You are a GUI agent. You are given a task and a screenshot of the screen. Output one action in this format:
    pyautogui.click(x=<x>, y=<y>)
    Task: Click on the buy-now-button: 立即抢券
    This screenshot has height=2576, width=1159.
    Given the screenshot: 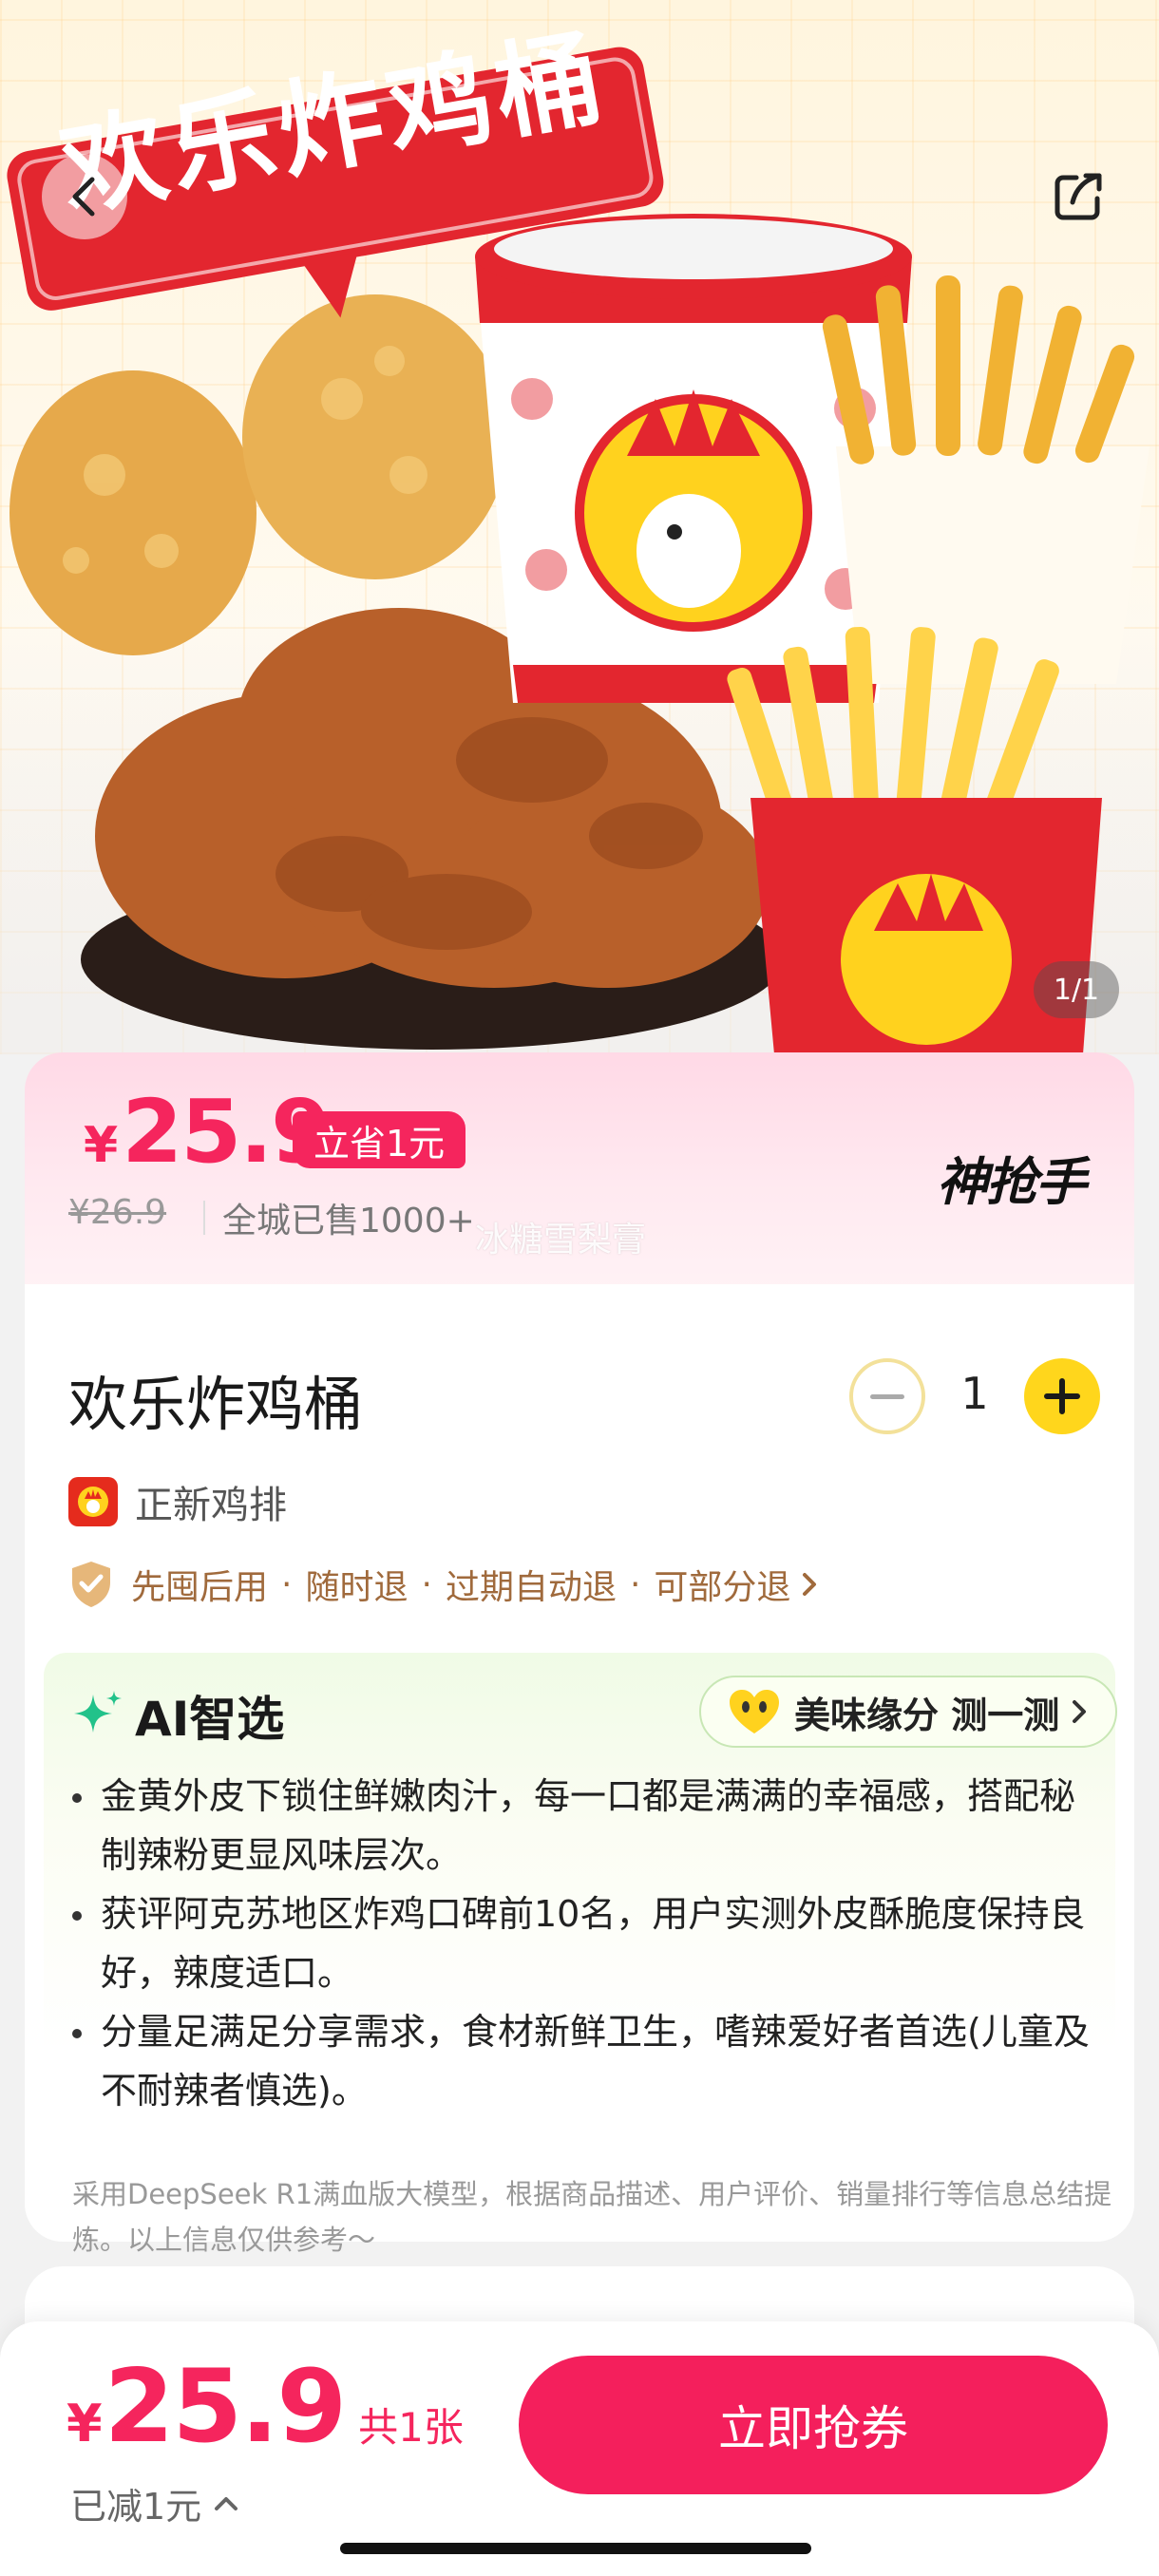 What is the action you would take?
    pyautogui.click(x=813, y=2425)
    